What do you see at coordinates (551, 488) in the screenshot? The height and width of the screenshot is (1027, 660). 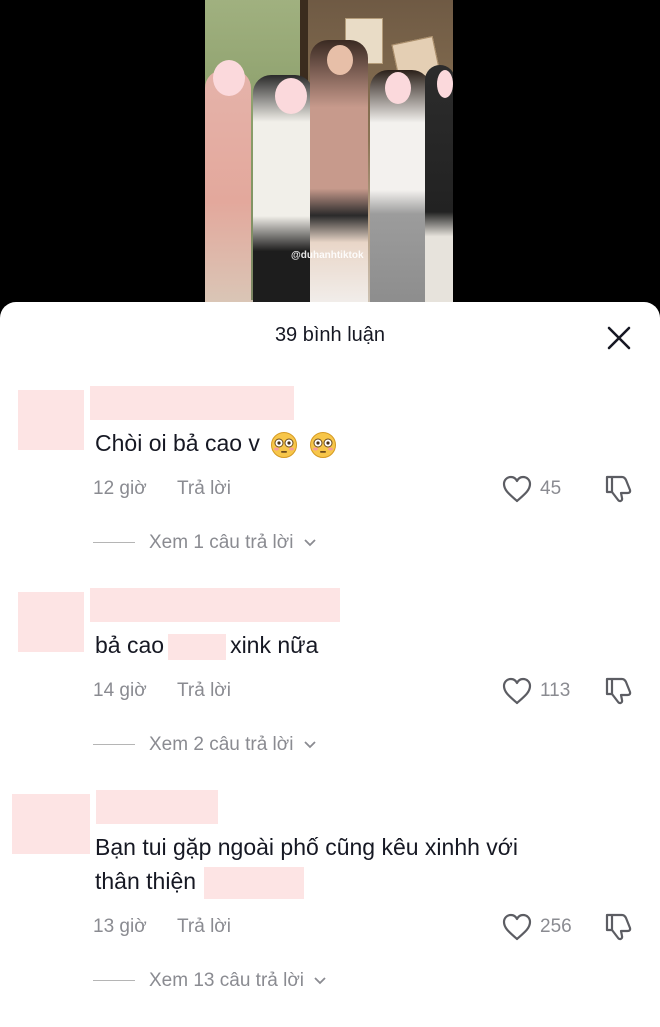 I see `like-count: 45` at bounding box center [551, 488].